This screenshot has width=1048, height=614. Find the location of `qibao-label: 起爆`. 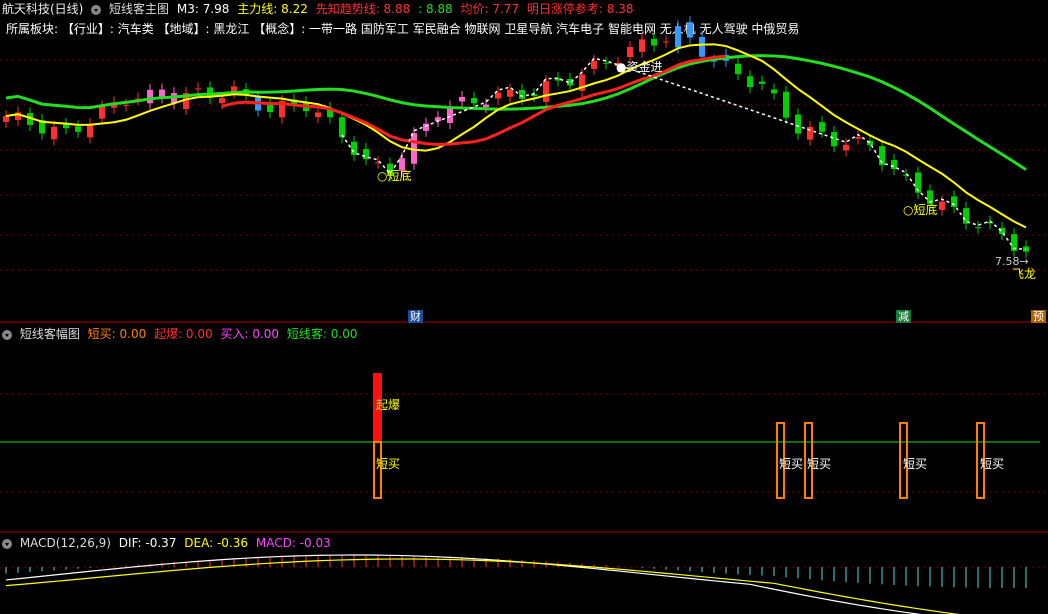

qibao-label: 起爆 is located at coordinates (388, 405).